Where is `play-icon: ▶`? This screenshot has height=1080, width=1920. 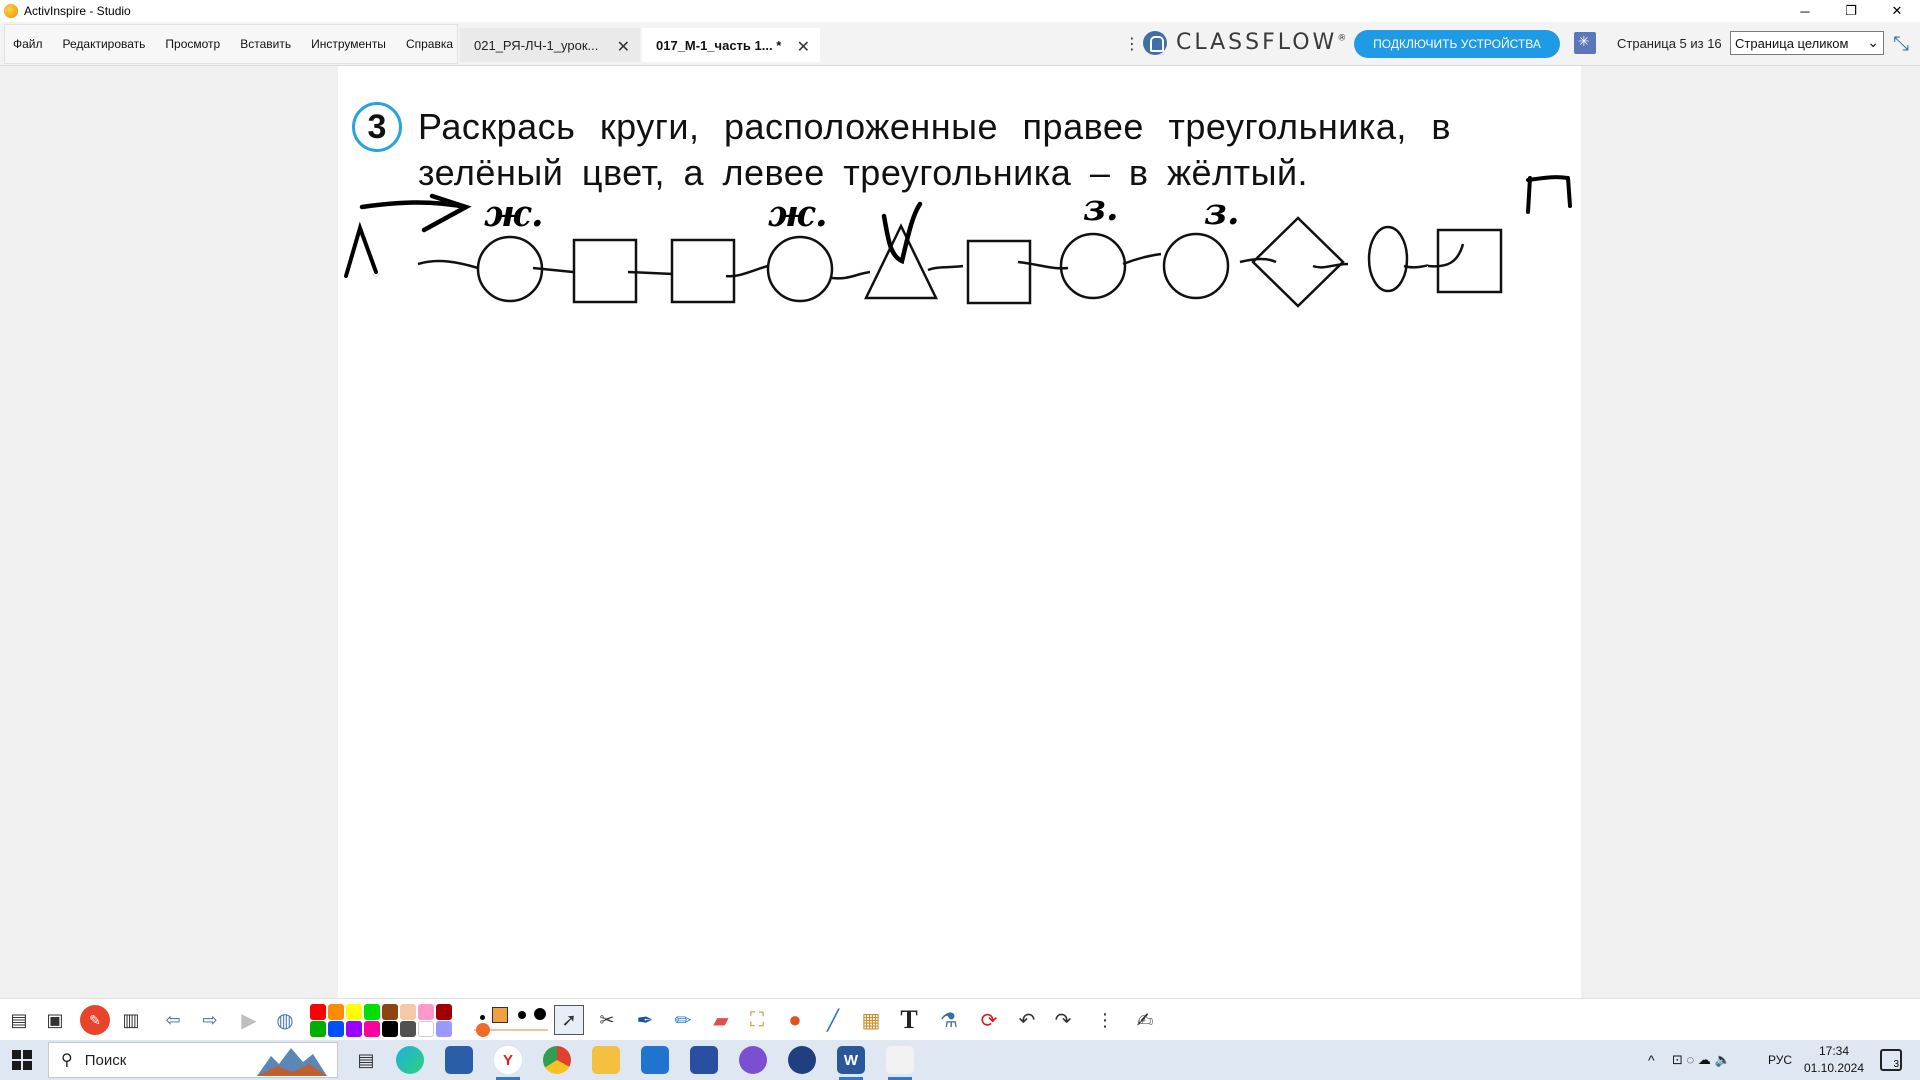
play-icon: ▶ is located at coordinates (249, 1020).